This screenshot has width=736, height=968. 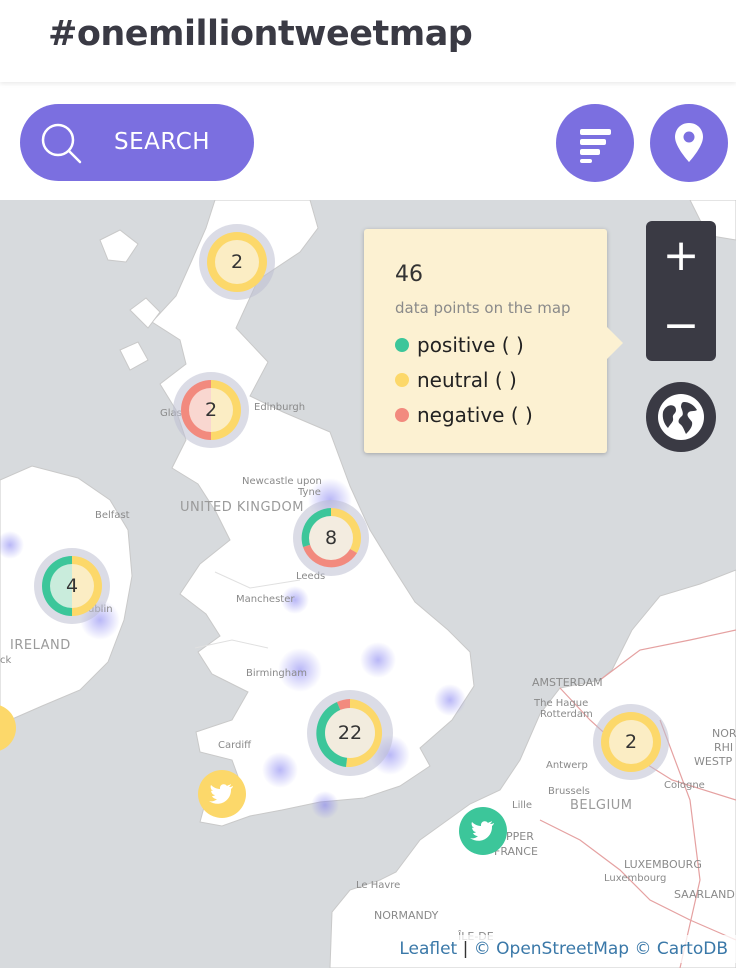 What do you see at coordinates (378, 885) in the screenshot?
I see `label-le-havre: Le Havre` at bounding box center [378, 885].